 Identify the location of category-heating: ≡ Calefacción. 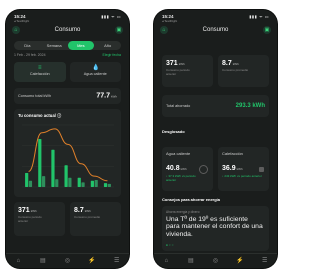
(40, 72).